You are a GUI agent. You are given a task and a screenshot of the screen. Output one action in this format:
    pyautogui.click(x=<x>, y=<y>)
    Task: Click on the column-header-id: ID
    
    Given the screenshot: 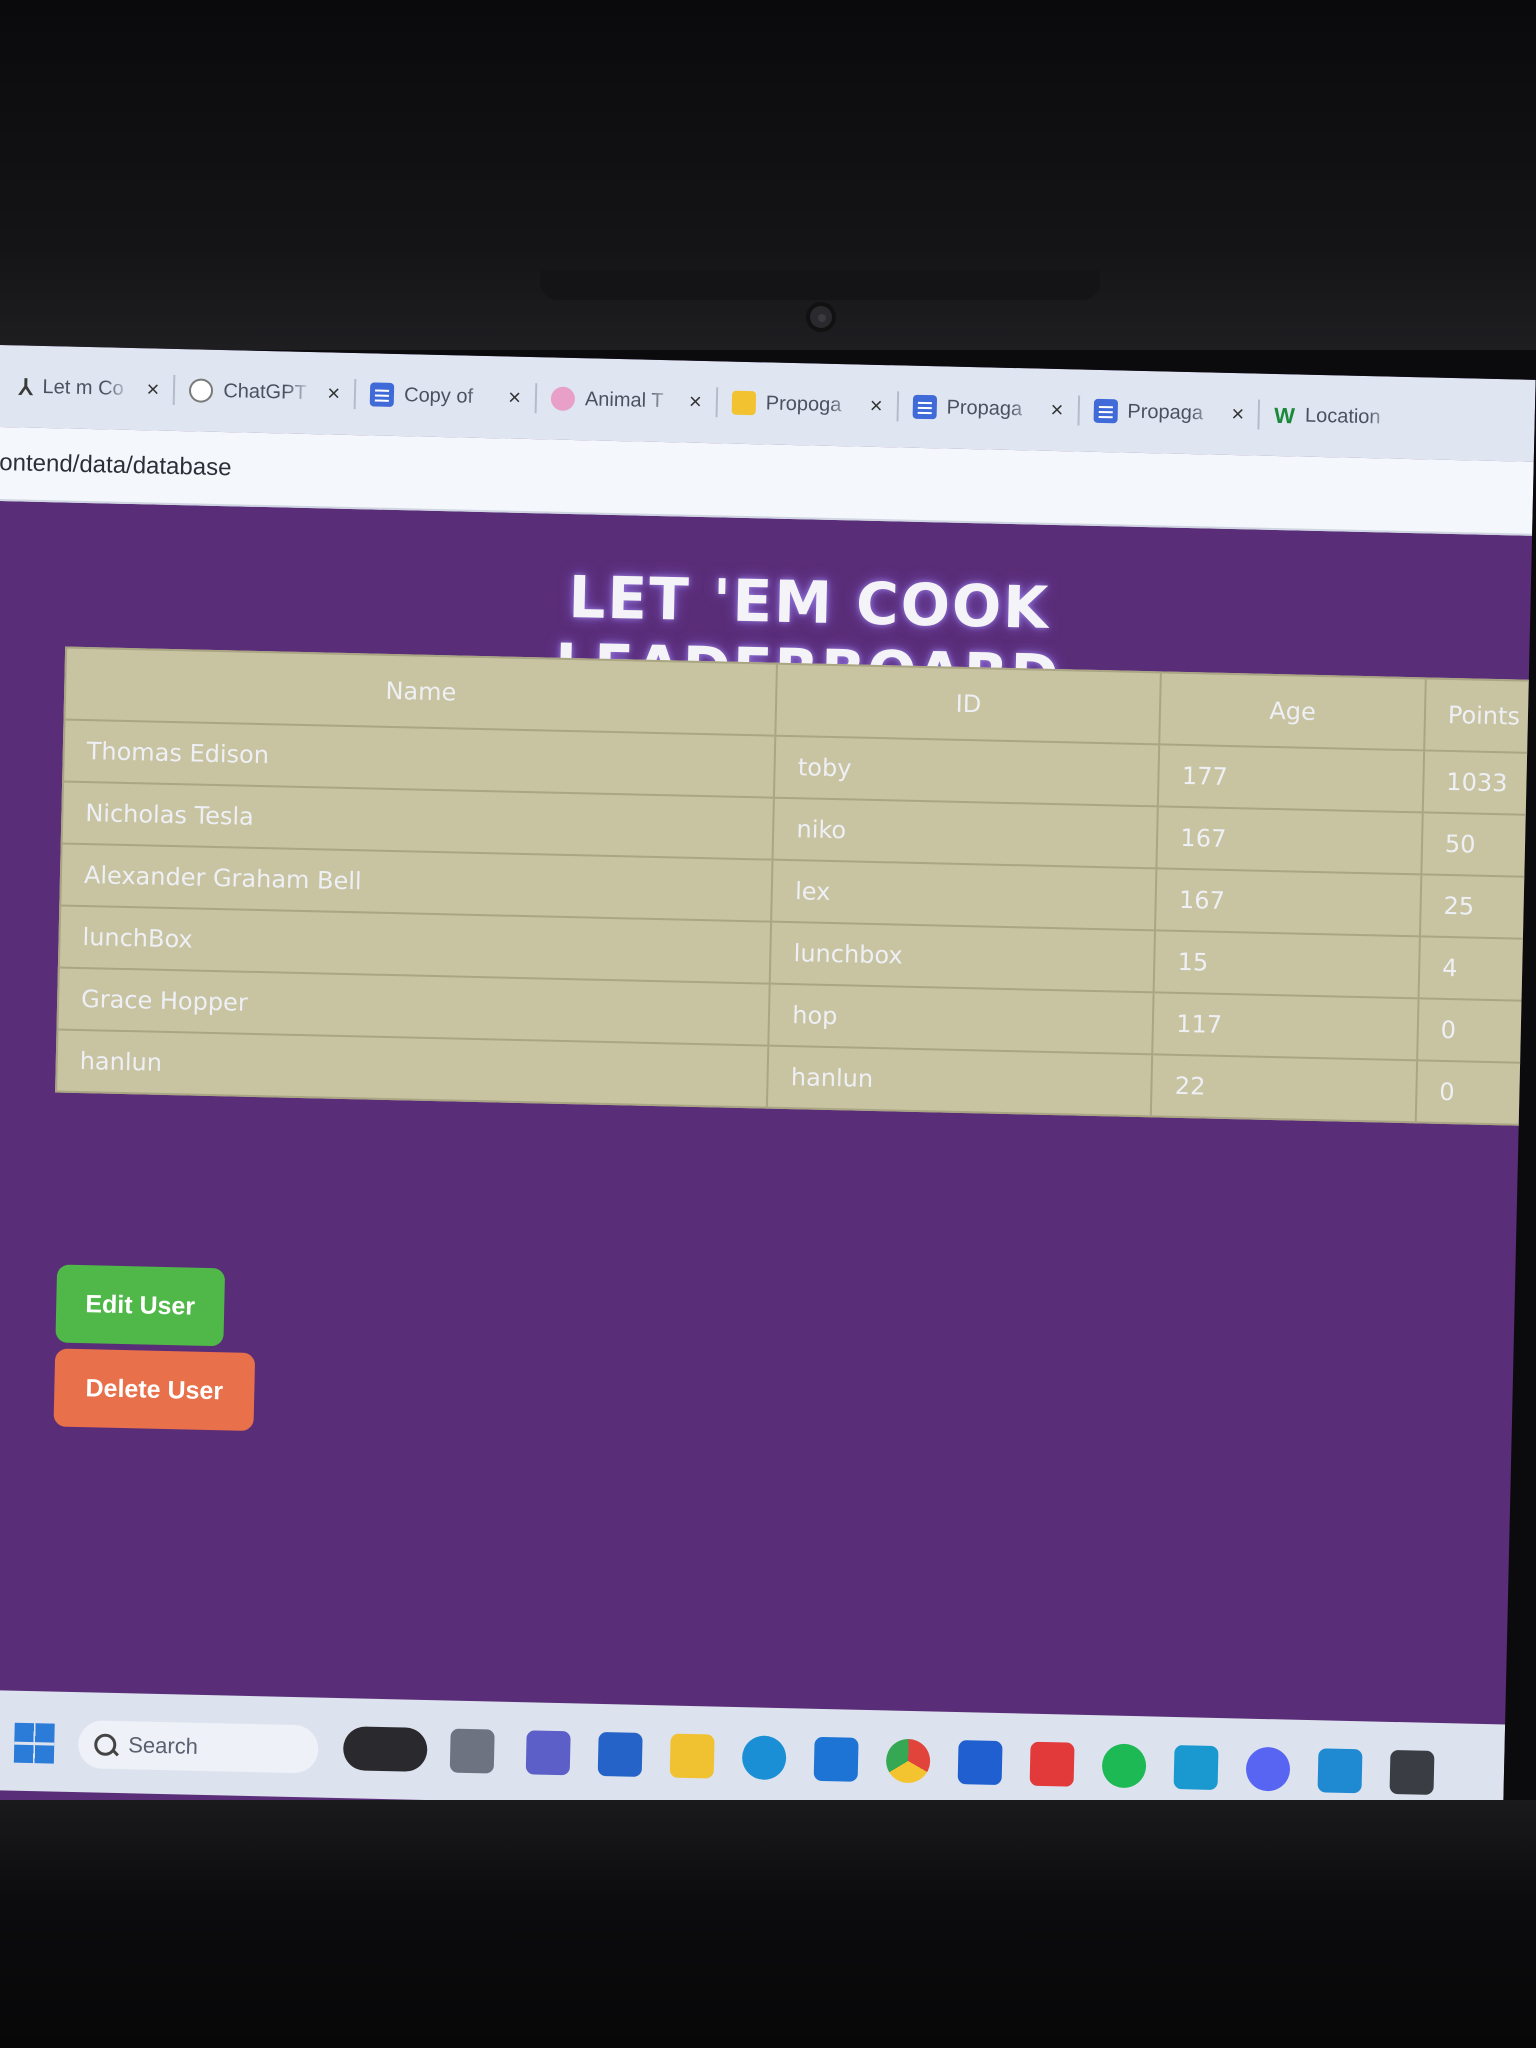 What is the action you would take?
    pyautogui.click(x=968, y=704)
    